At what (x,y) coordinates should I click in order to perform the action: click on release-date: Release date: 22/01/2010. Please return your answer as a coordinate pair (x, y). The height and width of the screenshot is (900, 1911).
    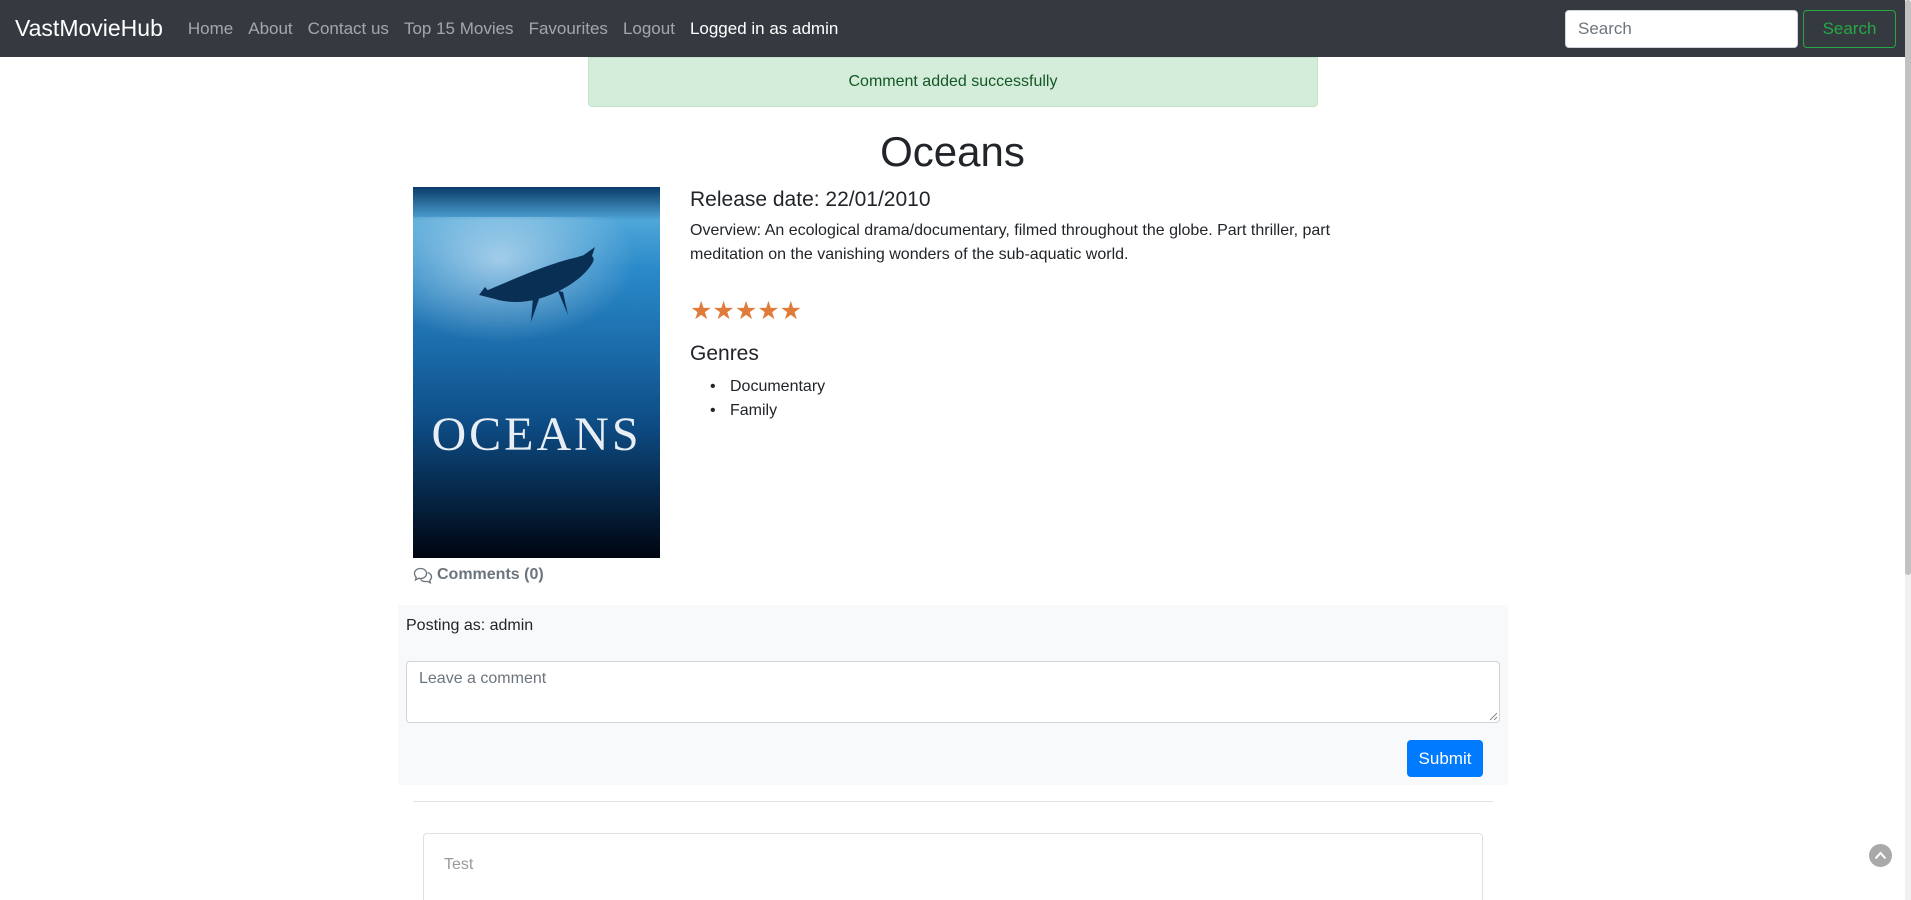
    Looking at the image, I should click on (810, 199).